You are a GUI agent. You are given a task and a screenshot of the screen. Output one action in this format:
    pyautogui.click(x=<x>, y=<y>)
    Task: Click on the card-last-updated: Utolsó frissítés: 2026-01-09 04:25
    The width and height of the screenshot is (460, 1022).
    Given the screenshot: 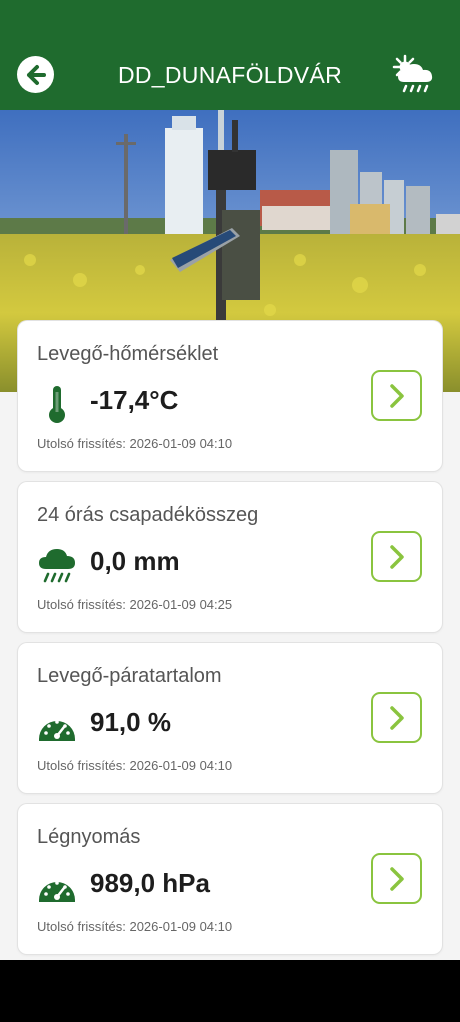 What is the action you would take?
    pyautogui.click(x=135, y=604)
    